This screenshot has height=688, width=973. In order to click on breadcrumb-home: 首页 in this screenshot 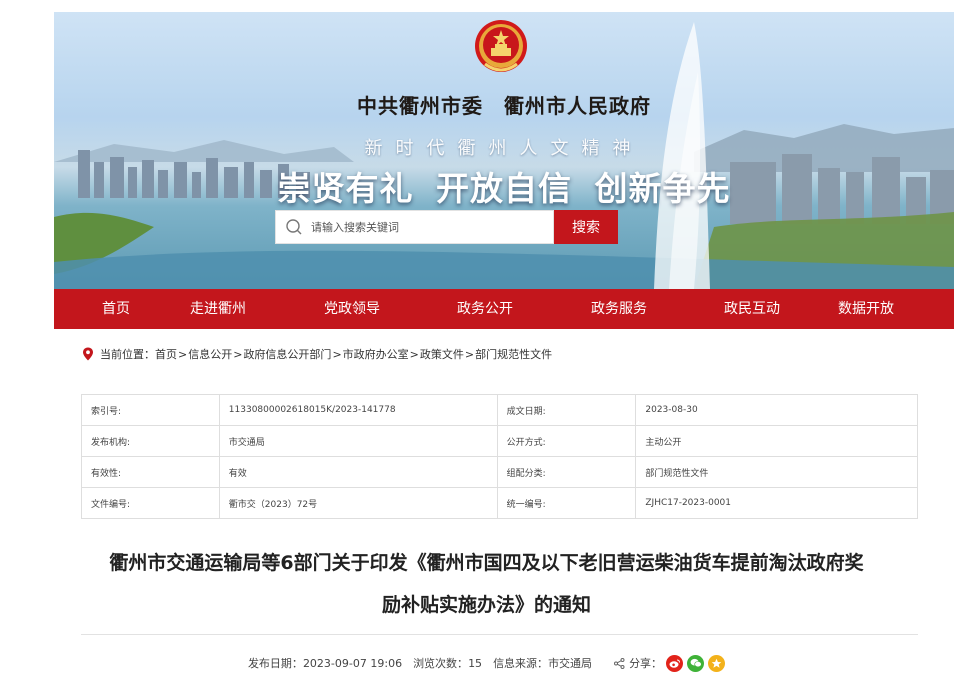, I will do `click(166, 354)`.